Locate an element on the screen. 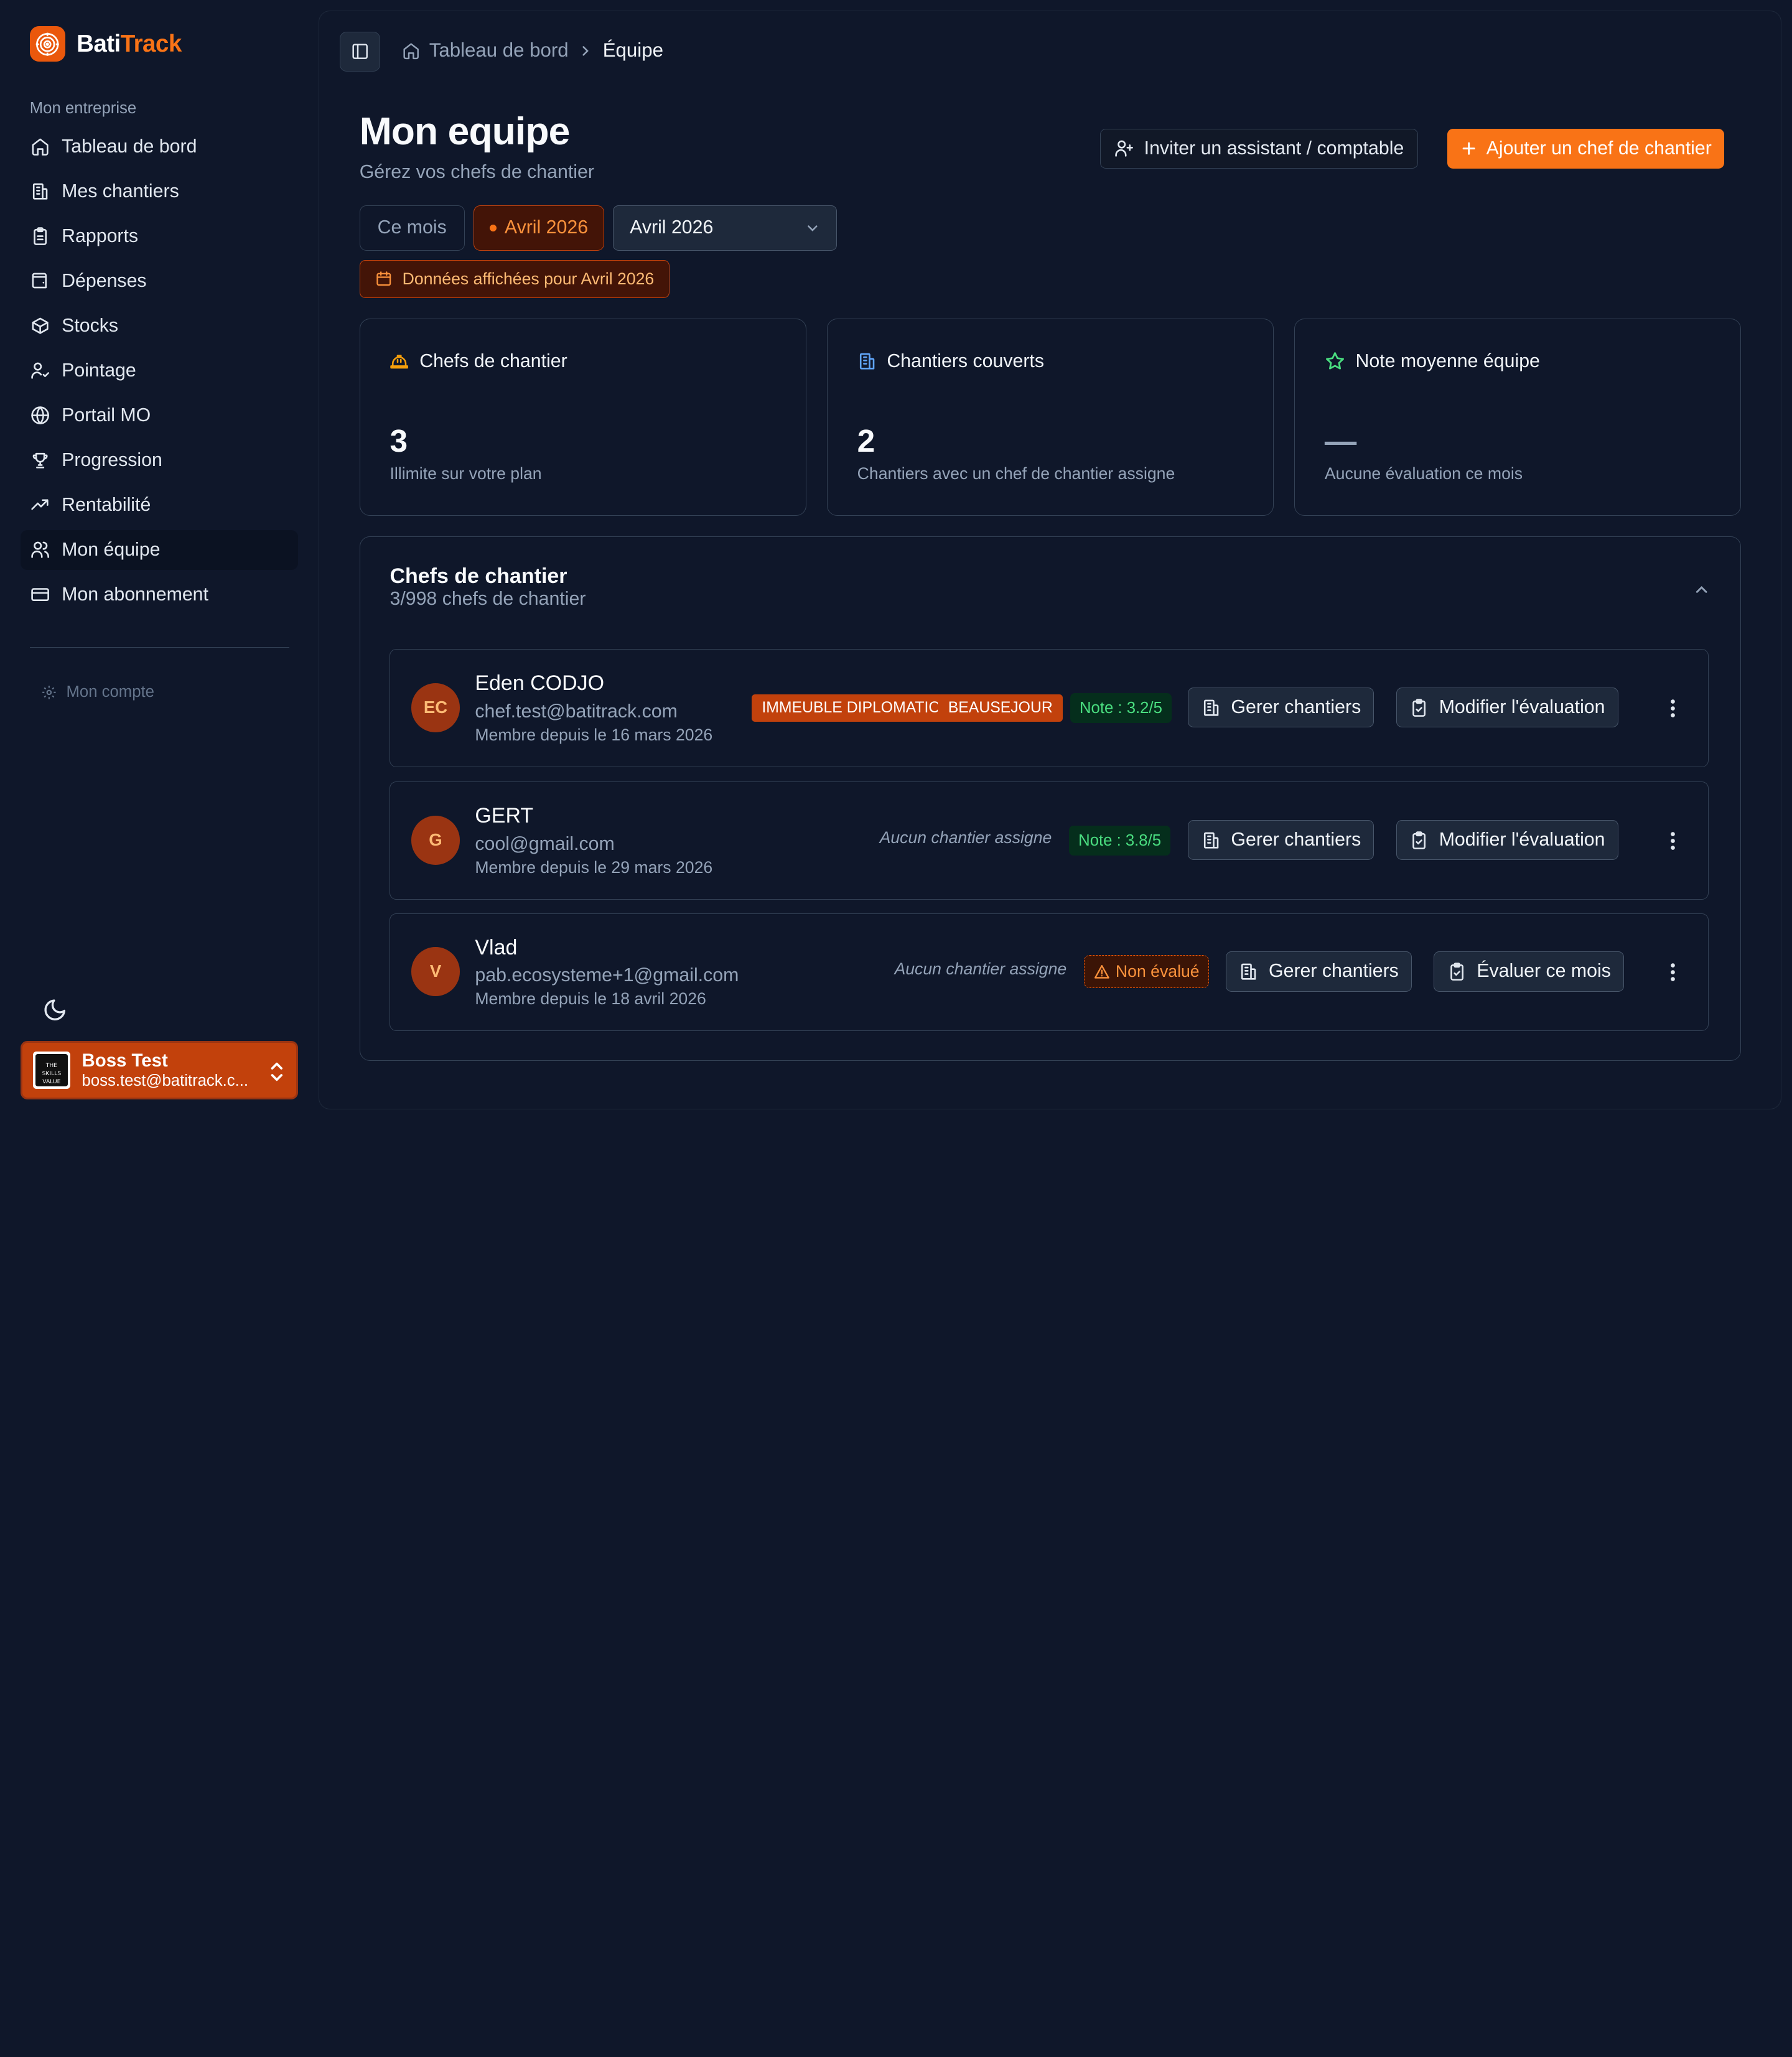 The height and width of the screenshot is (2057, 1792). user-check-icon is located at coordinates (40, 370).